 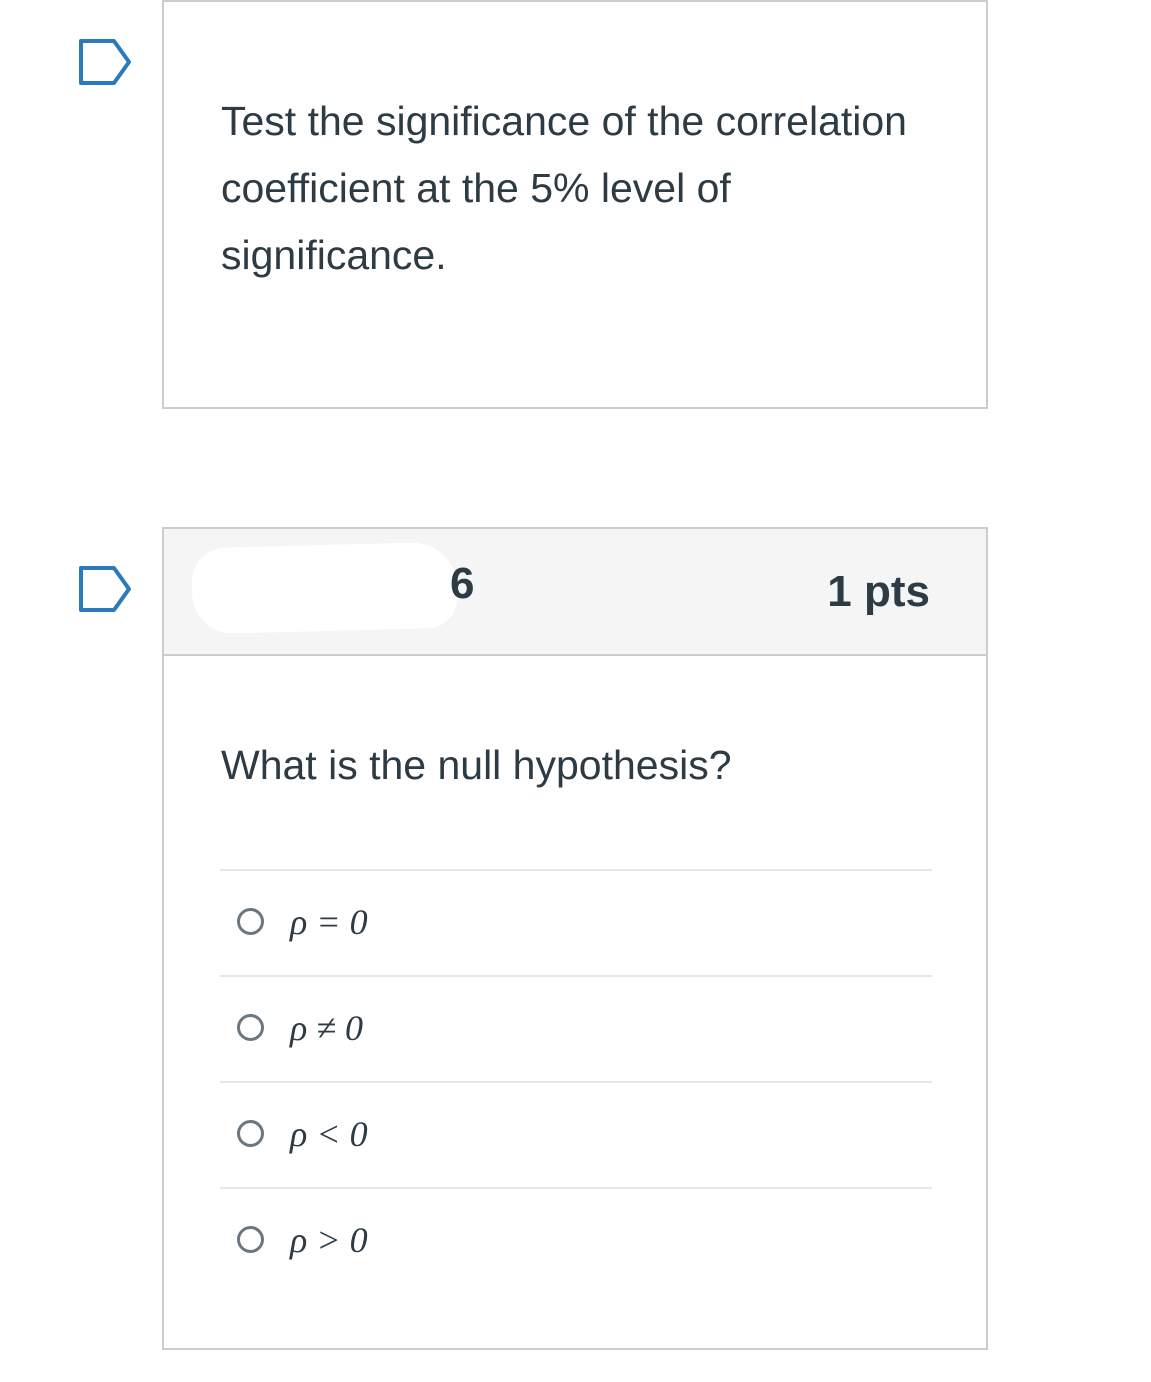 I want to click on answer-option: ρ ≠ 0, so click(x=576, y=1028).